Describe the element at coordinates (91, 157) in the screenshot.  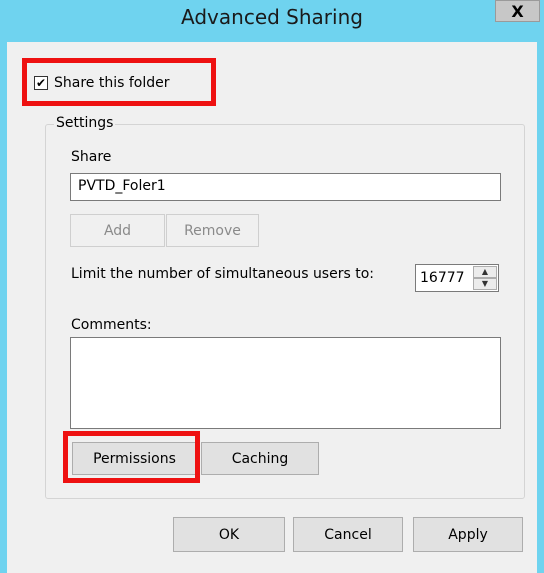
I see `share-name-label: Share` at that location.